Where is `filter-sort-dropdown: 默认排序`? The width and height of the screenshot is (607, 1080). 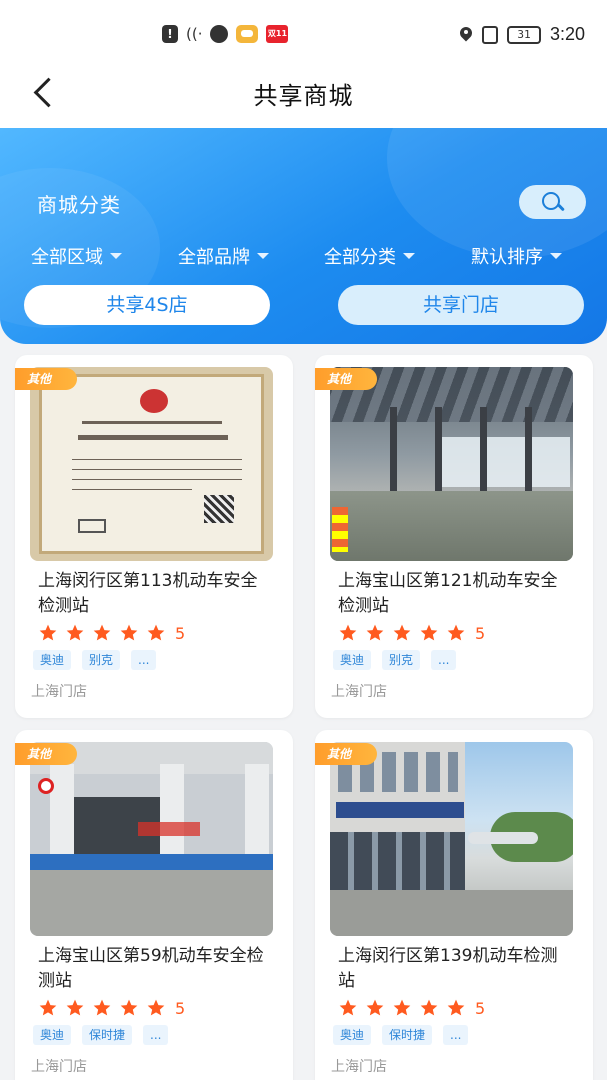 filter-sort-dropdown: 默认排序 is located at coordinates (516, 256).